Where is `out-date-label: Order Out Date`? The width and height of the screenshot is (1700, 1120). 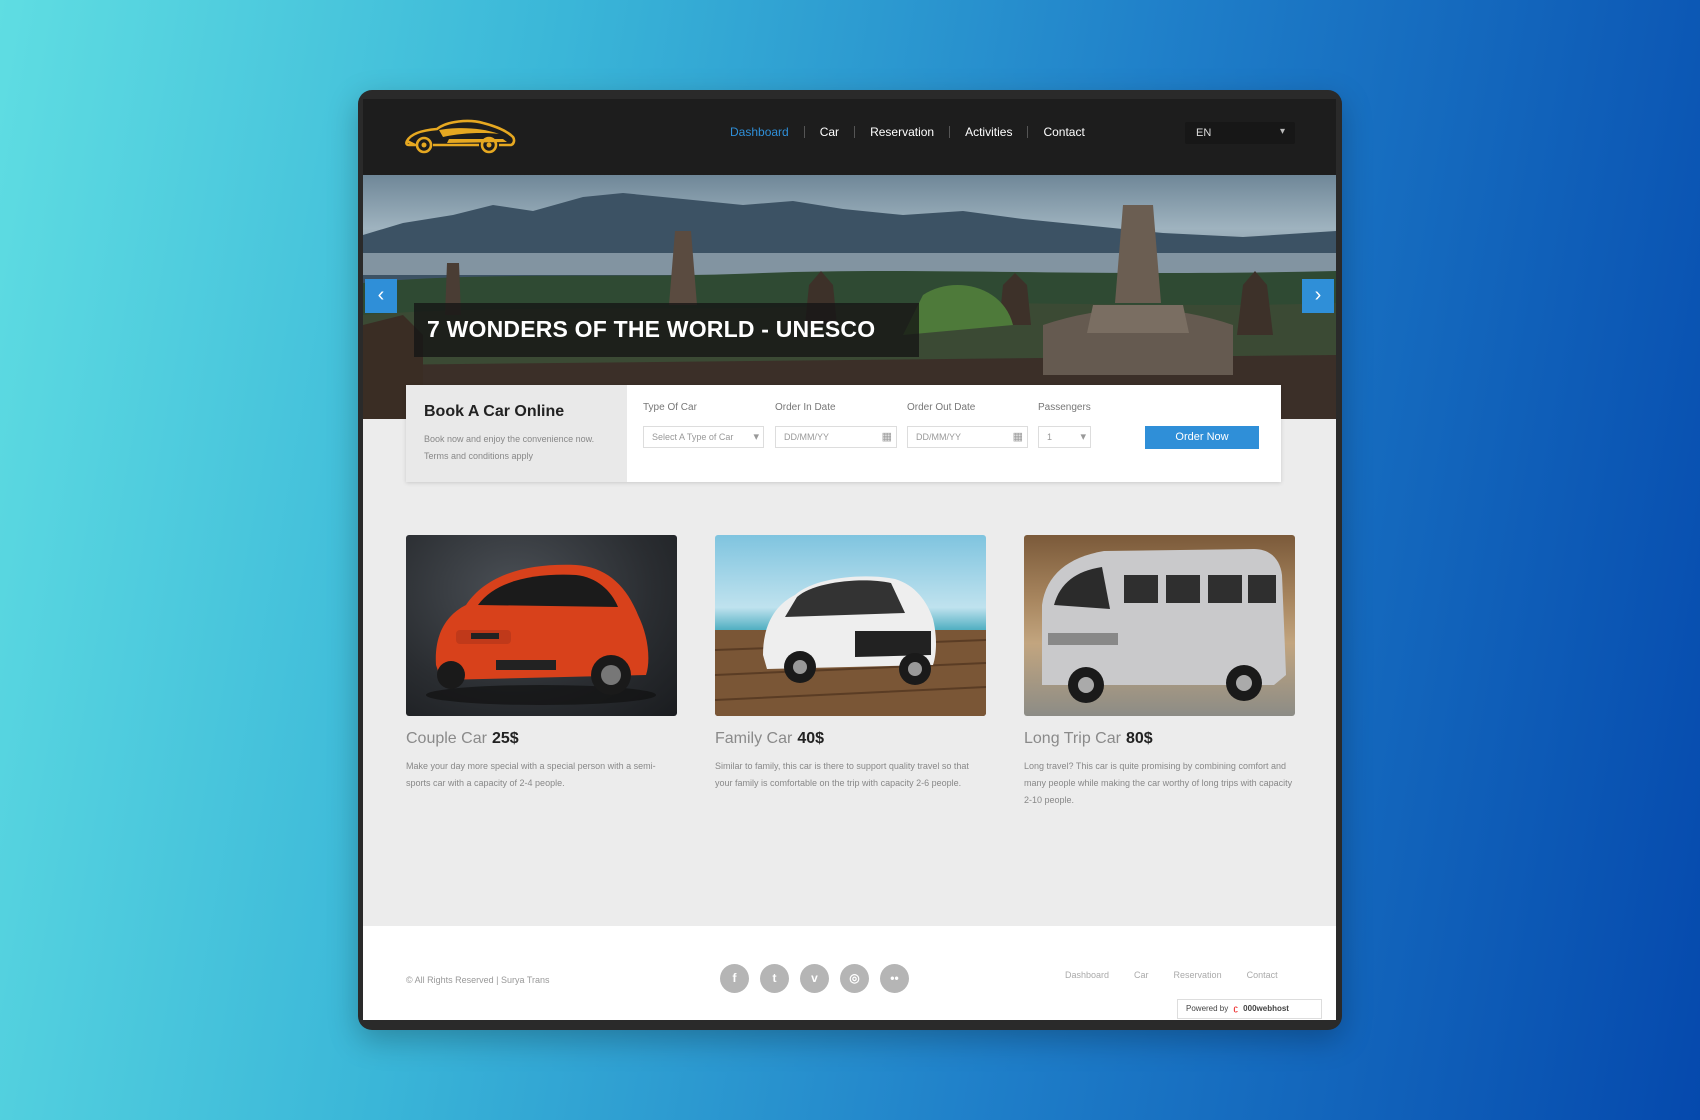 out-date-label: Order Out Date is located at coordinates (941, 407).